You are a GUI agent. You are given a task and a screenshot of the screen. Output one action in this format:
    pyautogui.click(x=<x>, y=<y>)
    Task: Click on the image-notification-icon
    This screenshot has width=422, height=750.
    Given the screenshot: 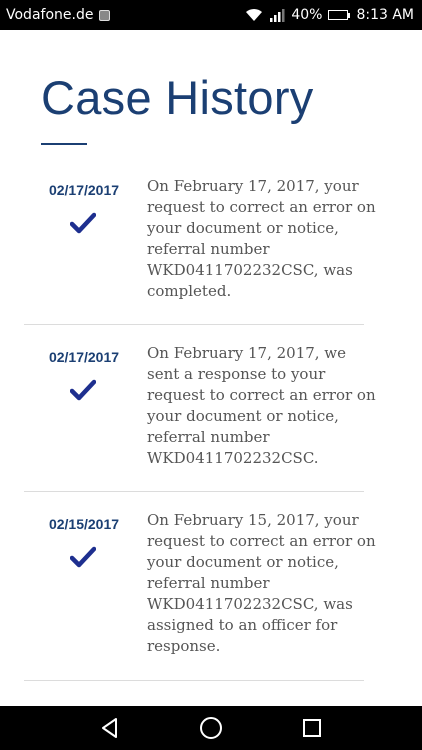 What is the action you would take?
    pyautogui.click(x=105, y=15)
    